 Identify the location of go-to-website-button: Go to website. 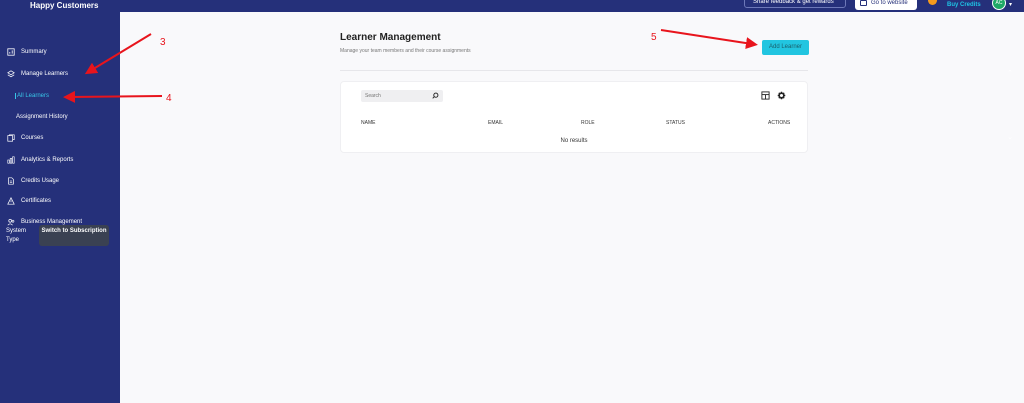
(886, 5).